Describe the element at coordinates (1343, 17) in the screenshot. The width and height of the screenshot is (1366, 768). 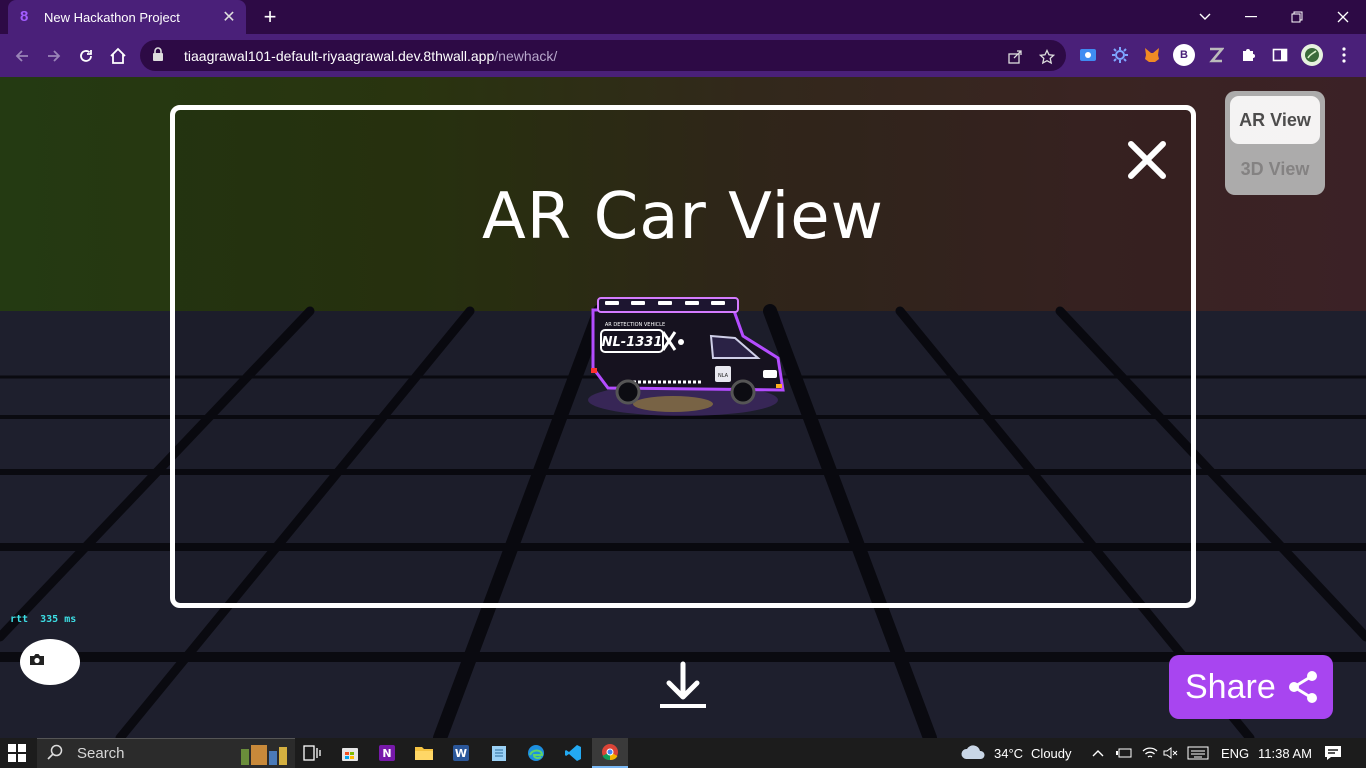
I see `close-window-button` at that location.